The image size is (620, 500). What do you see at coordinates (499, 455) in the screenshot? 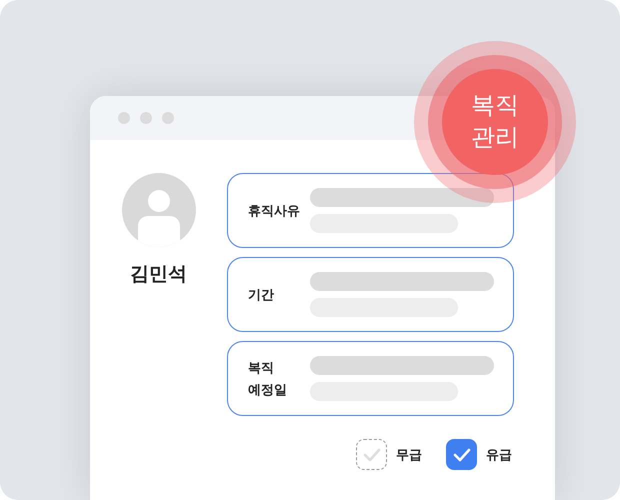
I see `option-label: 유급` at bounding box center [499, 455].